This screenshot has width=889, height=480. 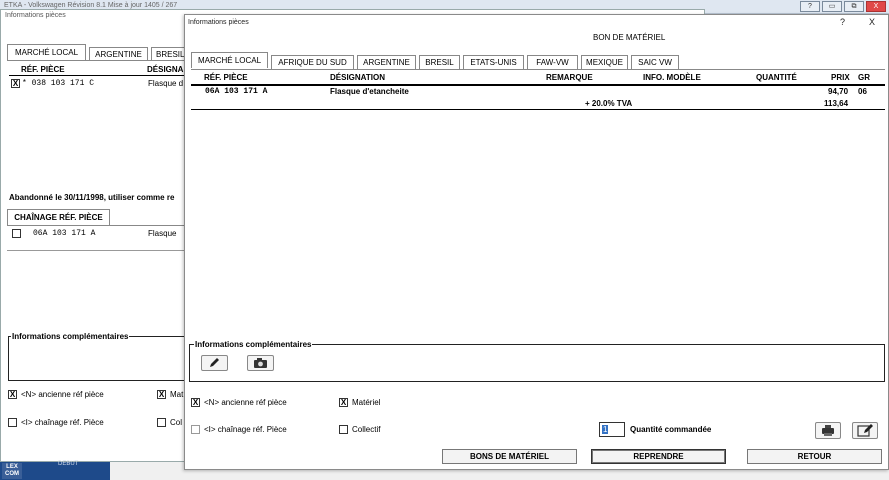 I want to click on tva-label: + 20.0% TVA, so click(x=609, y=103).